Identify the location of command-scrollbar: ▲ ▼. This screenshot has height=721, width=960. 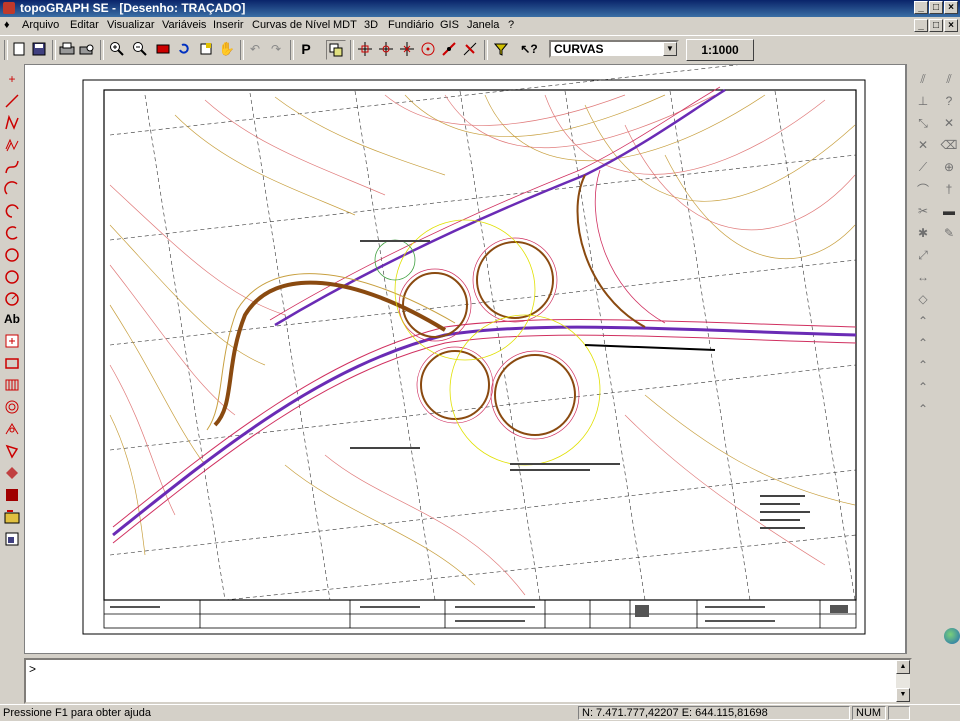
(903, 681).